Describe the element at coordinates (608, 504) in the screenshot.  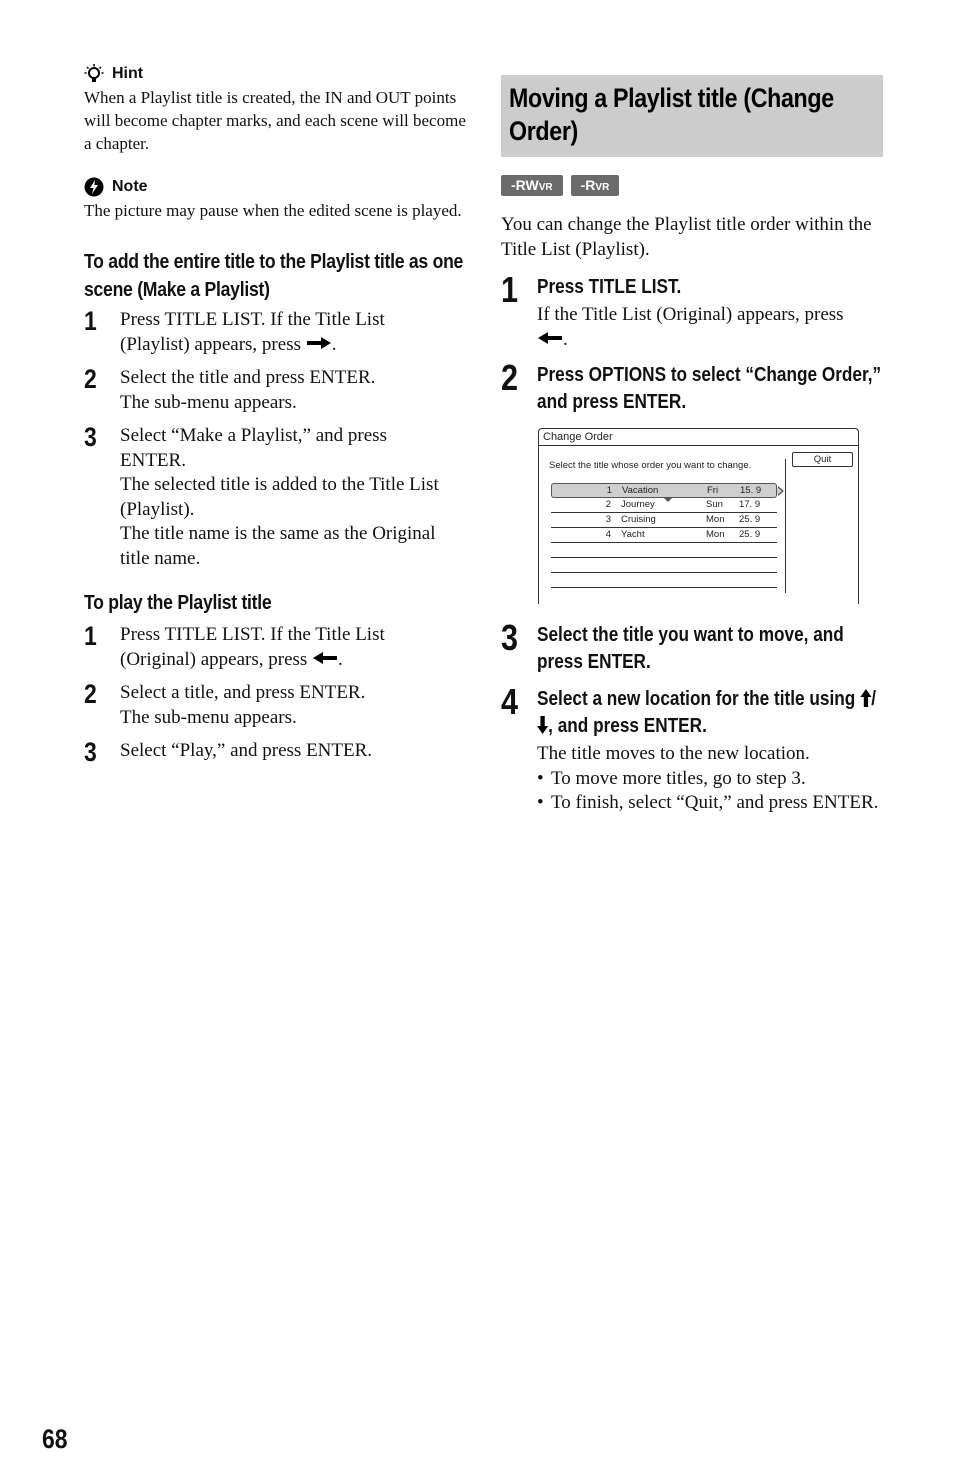
I see `row-number: 2` at that location.